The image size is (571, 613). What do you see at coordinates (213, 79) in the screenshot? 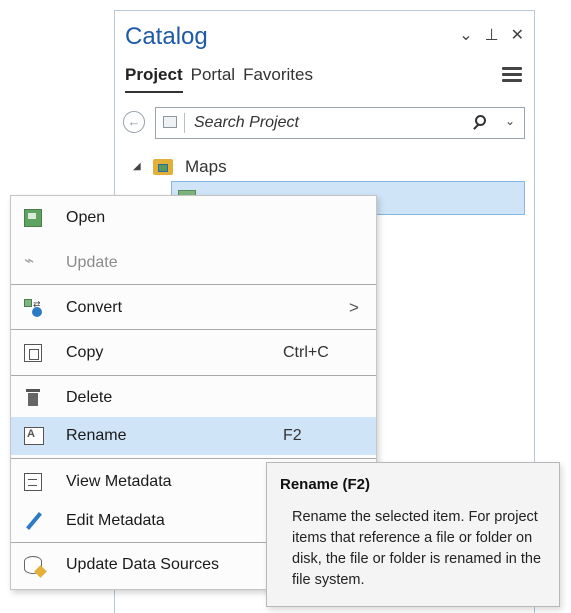
I see `tab-portal: Portal` at bounding box center [213, 79].